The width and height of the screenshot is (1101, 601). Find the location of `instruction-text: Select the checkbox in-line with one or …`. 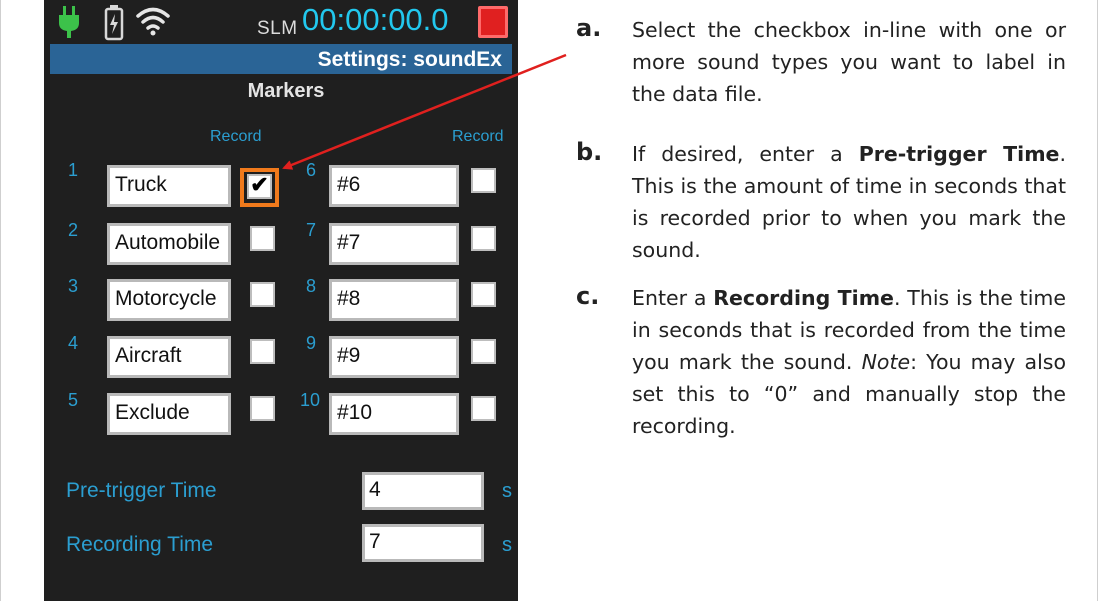

instruction-text: Select the checkbox in-line with one or … is located at coordinates (849, 62).